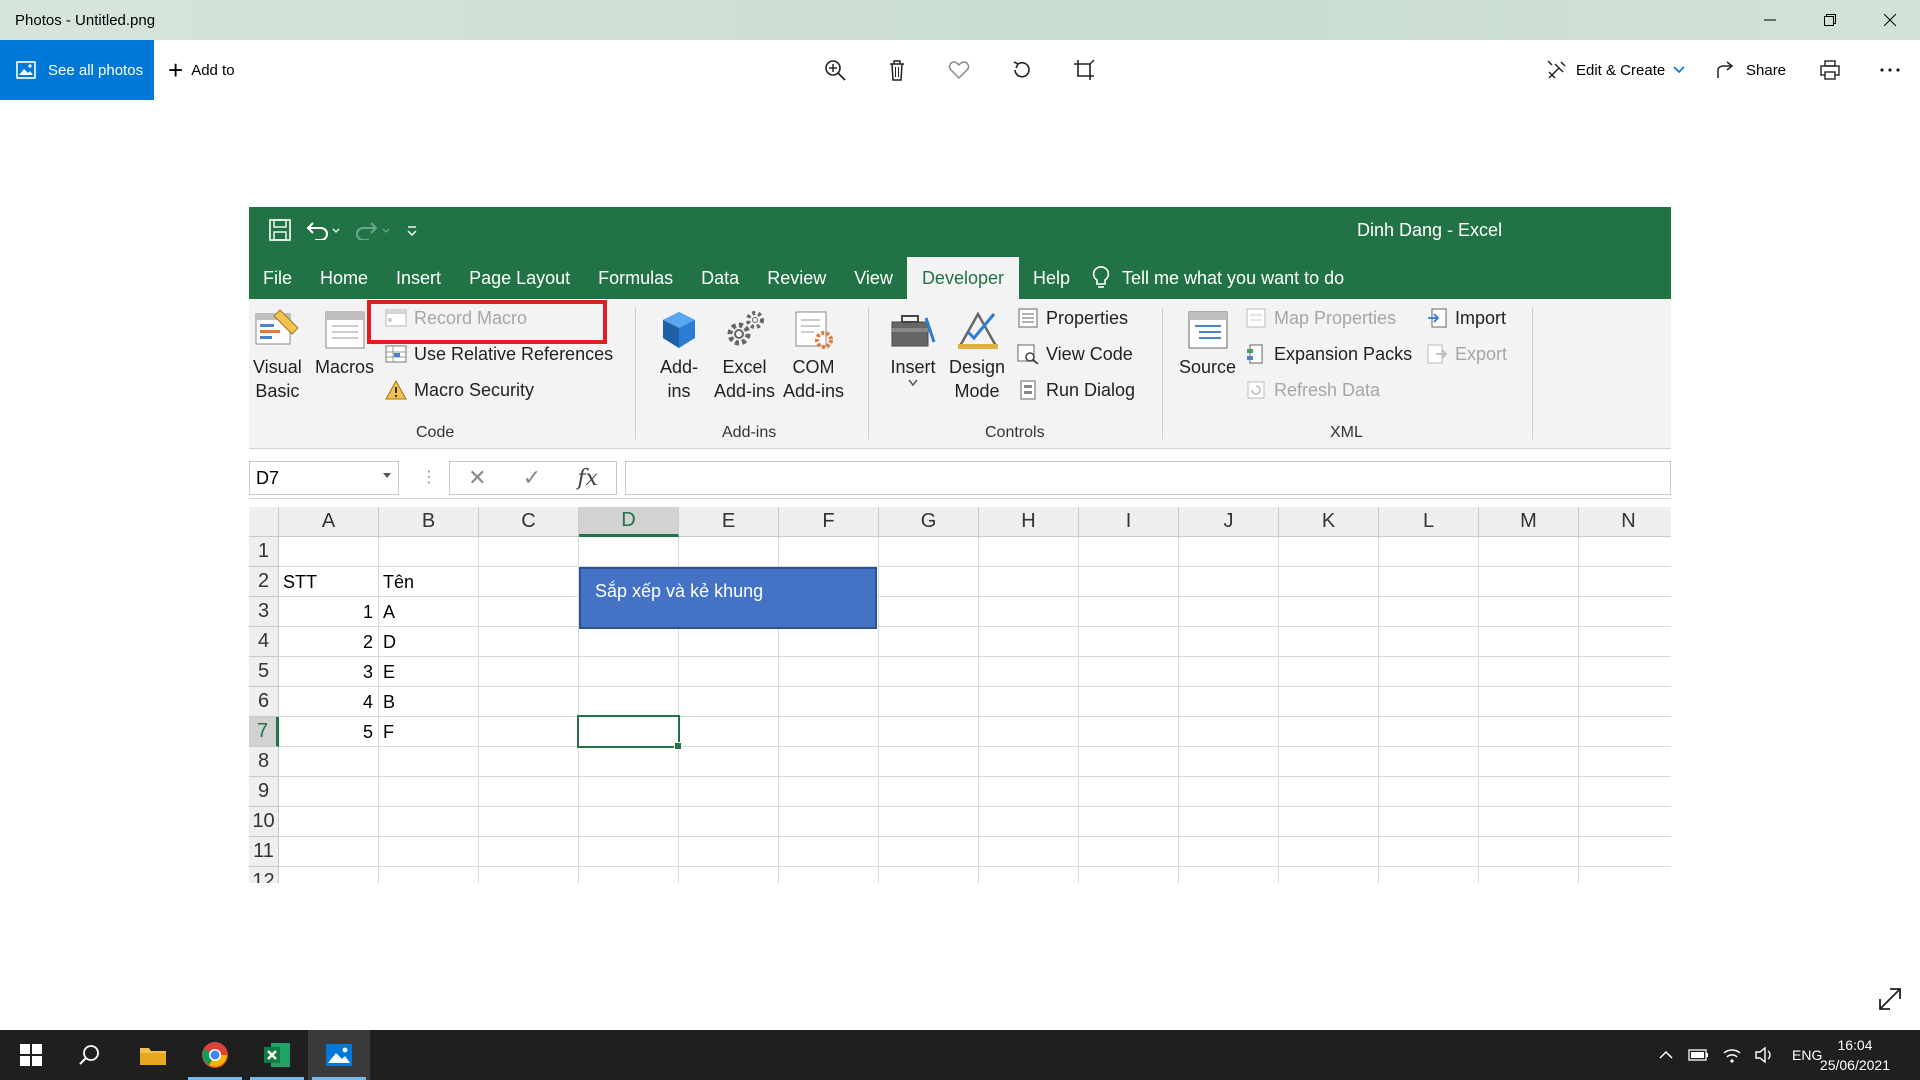 This screenshot has width=1920, height=1080. Describe the element at coordinates (427, 702) in the screenshot. I see `cell-b6: B` at that location.